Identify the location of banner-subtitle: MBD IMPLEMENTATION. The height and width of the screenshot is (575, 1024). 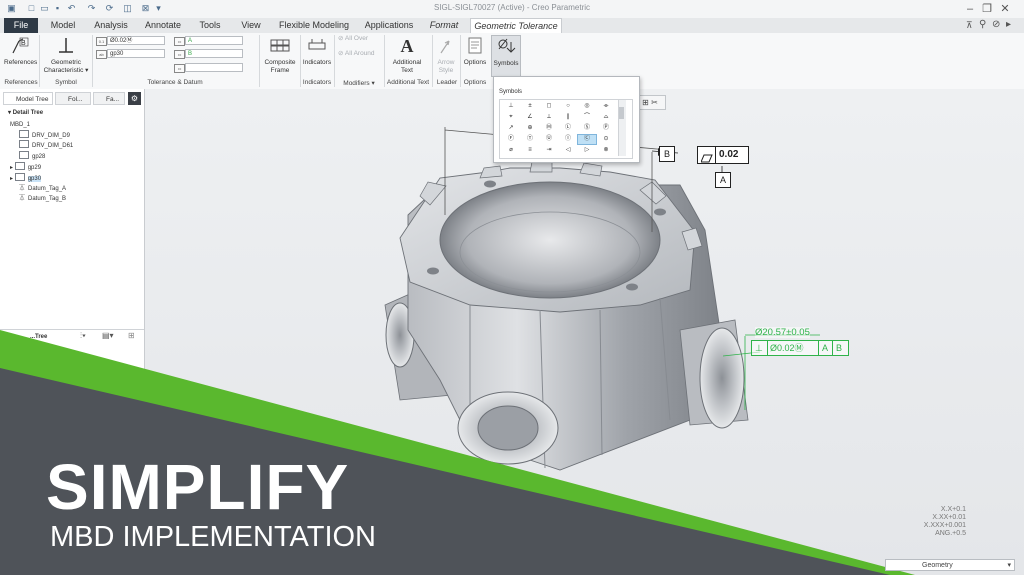
(213, 537).